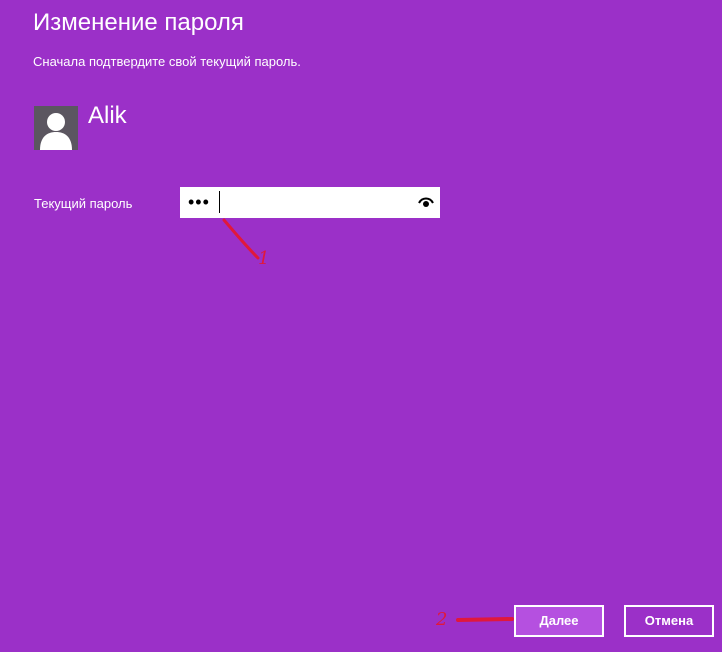 Image resolution: width=722 pixels, height=652 pixels. What do you see at coordinates (56, 128) in the screenshot?
I see `user-silhouette-icon` at bounding box center [56, 128].